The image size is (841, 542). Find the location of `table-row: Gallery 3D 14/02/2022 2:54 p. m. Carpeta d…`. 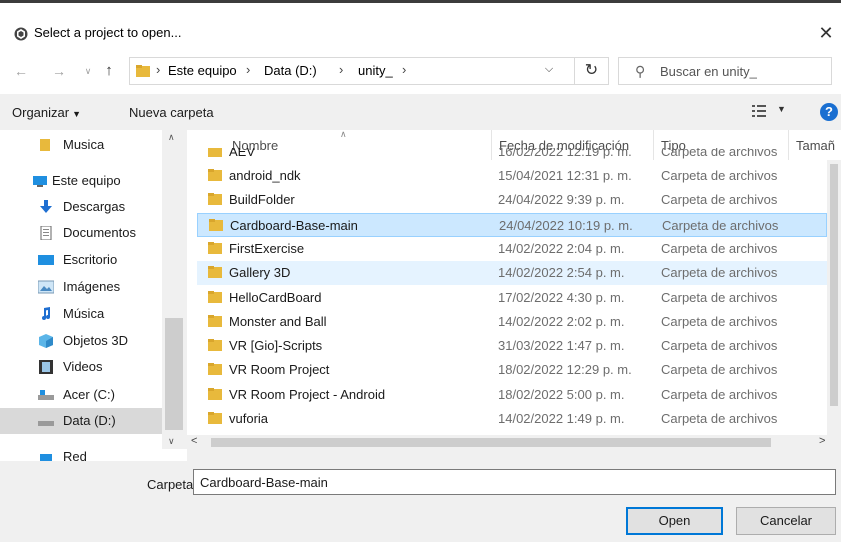

table-row: Gallery 3D 14/02/2022 2:54 p. m. Carpeta d… is located at coordinates (512, 273).